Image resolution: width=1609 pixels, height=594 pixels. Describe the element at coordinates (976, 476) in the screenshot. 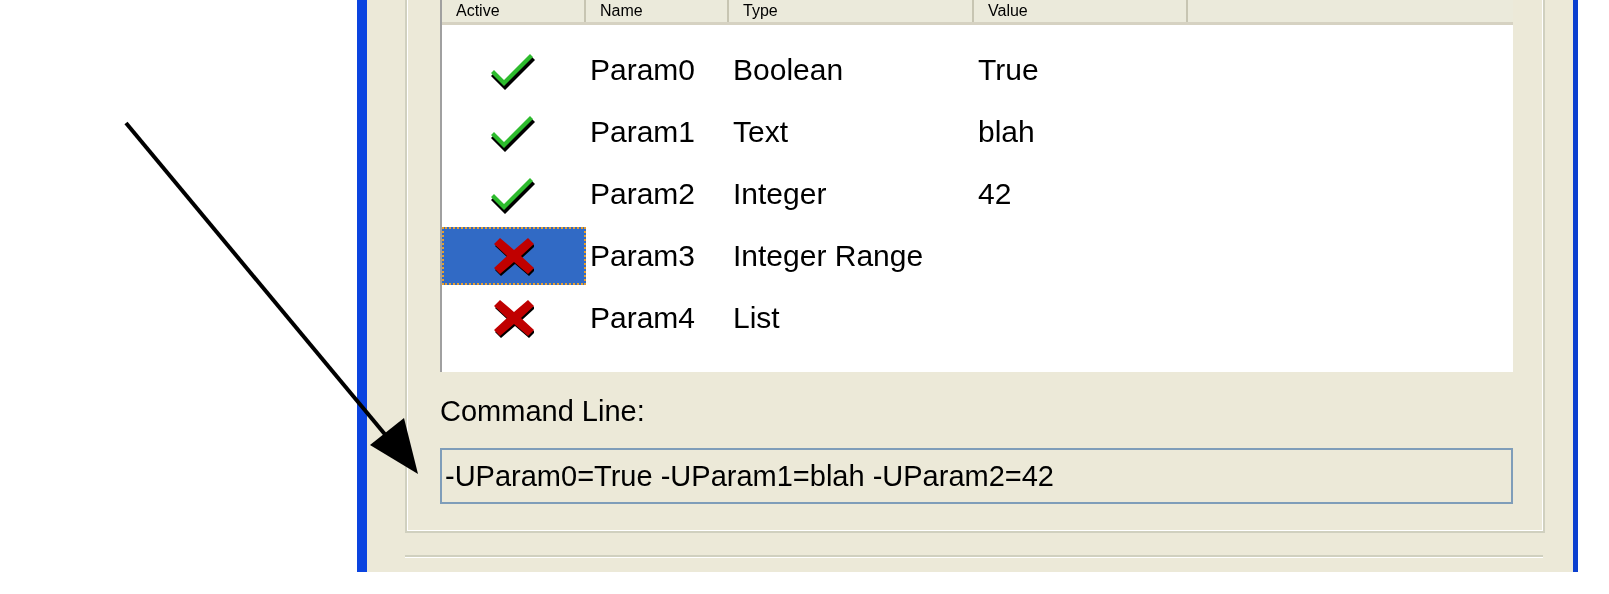

I see `command-line-field: -UParam0=True -UParam1=blah -UParam2=42` at that location.